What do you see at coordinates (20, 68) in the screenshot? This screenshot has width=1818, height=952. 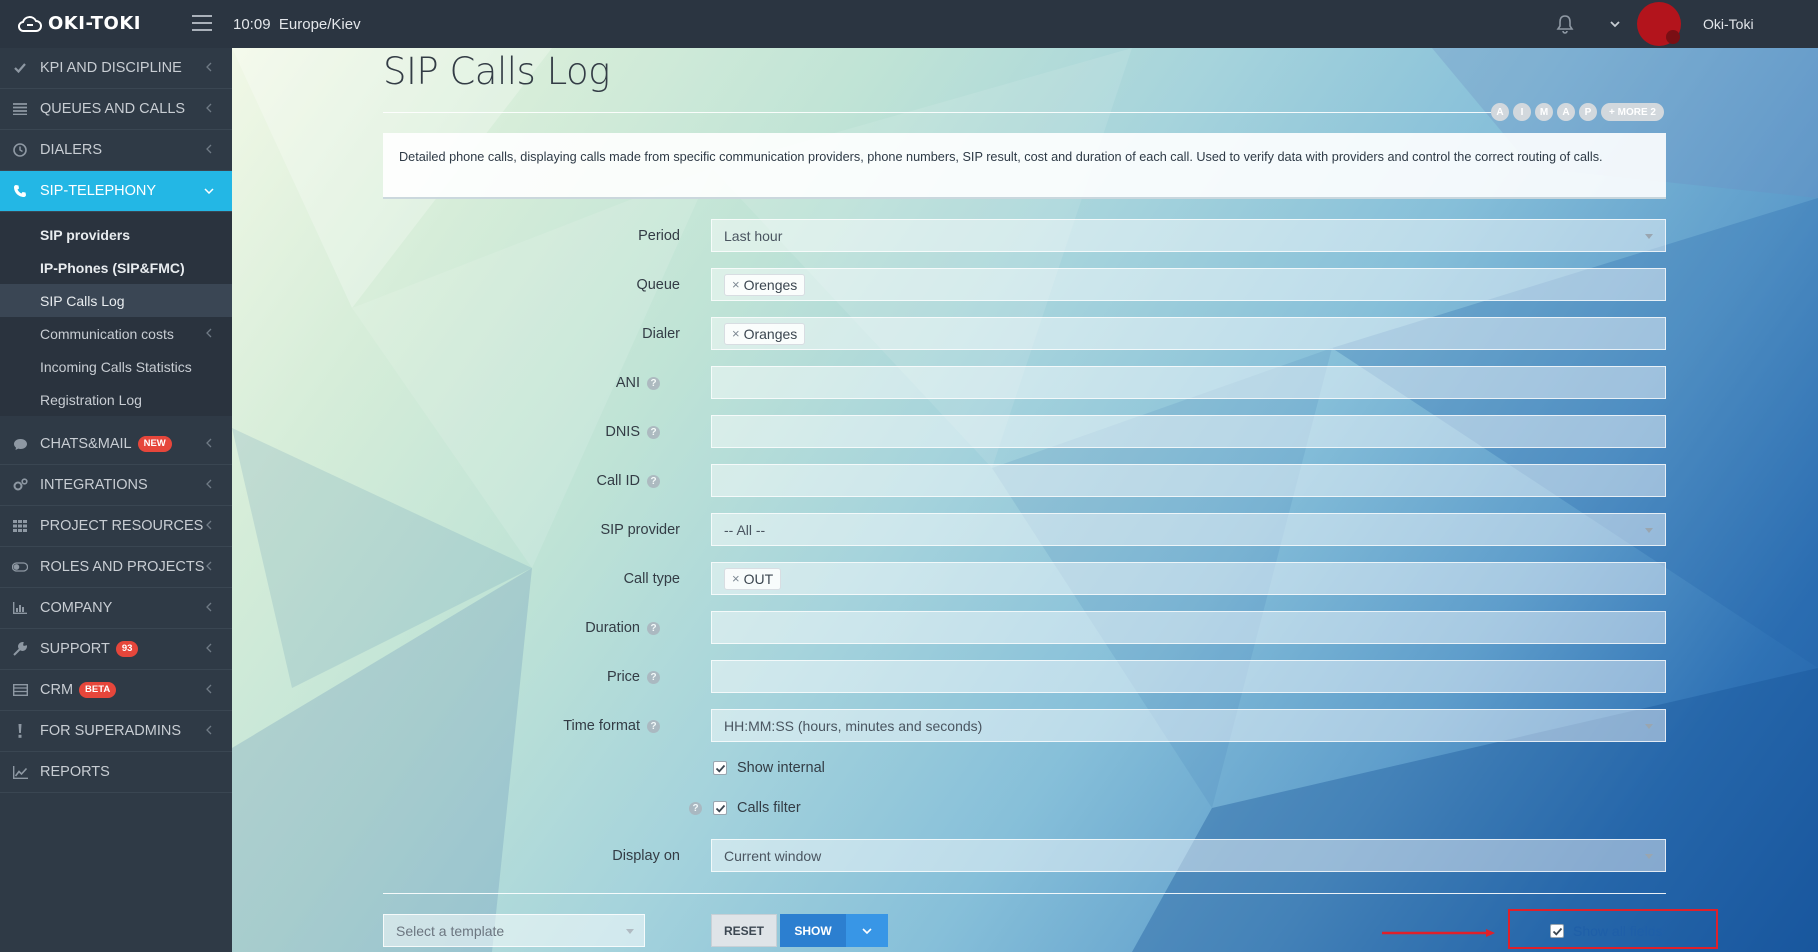 I see `check-icon` at bounding box center [20, 68].